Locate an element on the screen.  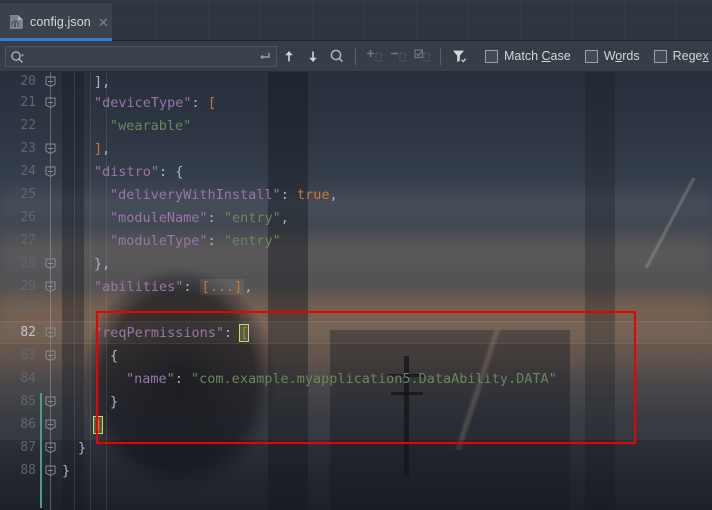
find-previous-button is located at coordinates (289, 56).